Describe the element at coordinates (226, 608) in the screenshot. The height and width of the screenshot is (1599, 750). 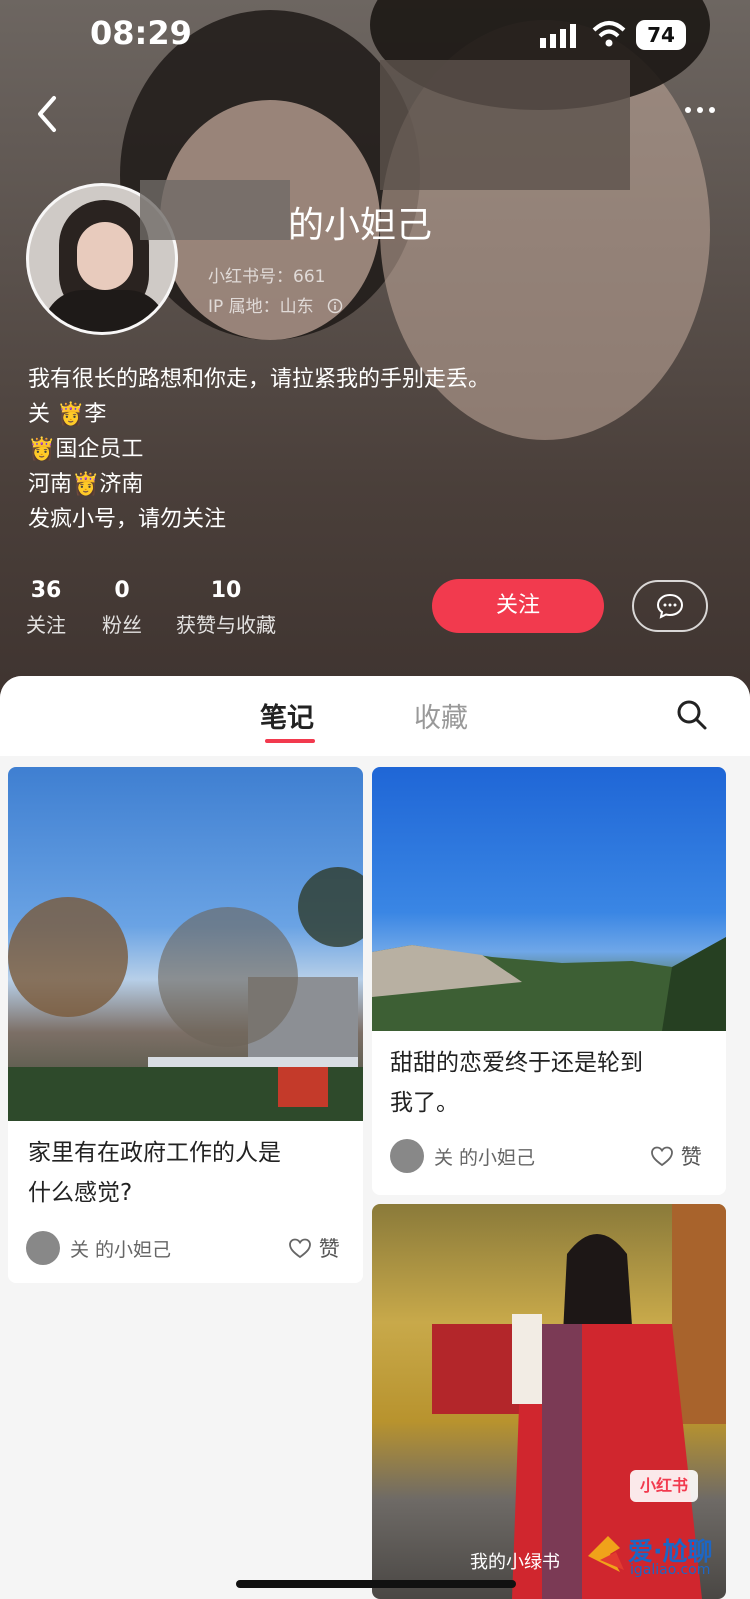
I see `stat-likes-collections: 10 获赞与收藏` at that location.